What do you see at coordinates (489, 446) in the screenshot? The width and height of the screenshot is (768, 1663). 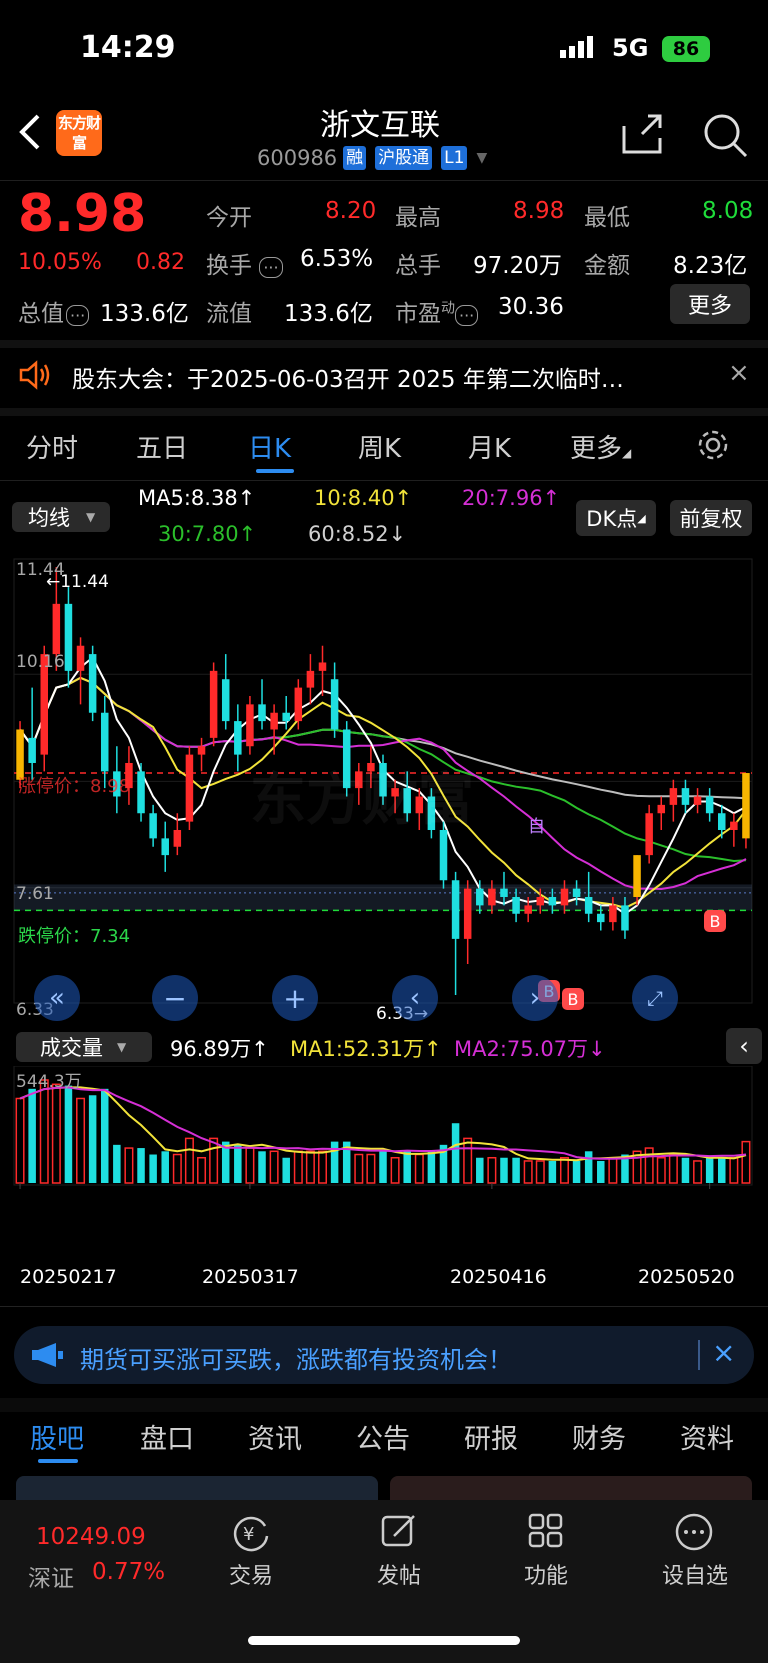 I see `tab-month-k: 月K` at bounding box center [489, 446].